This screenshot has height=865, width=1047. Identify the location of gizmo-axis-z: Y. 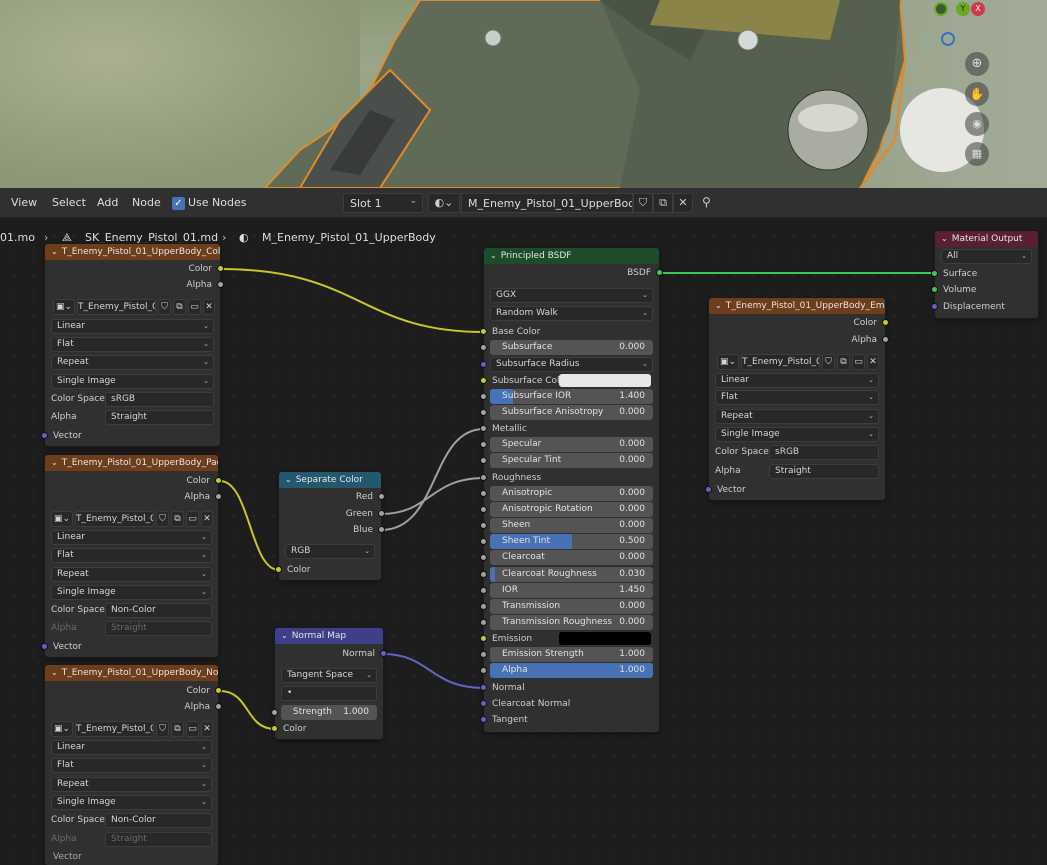
(963, 9).